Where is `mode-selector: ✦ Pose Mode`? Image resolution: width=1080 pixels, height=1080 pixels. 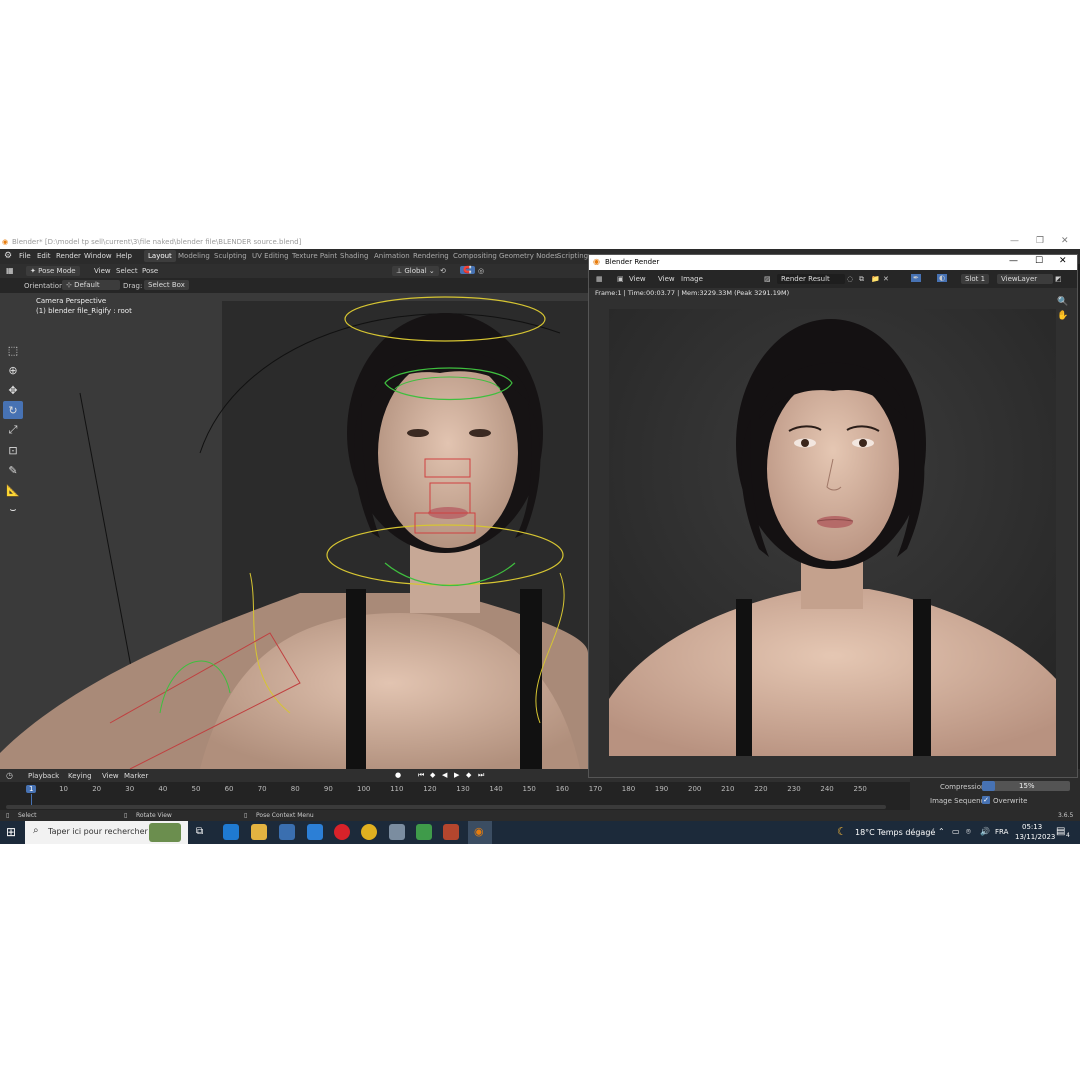 mode-selector: ✦ Pose Mode is located at coordinates (53, 271).